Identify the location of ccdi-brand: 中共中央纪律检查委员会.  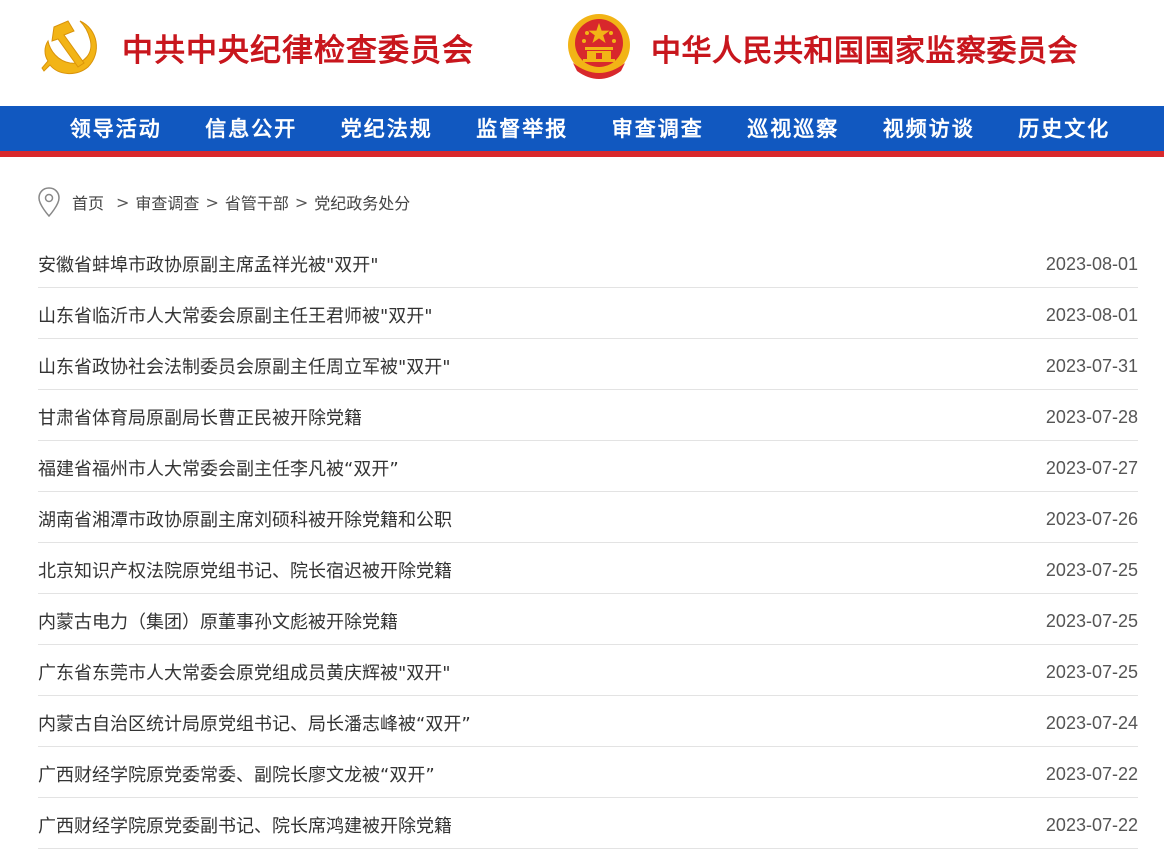
(257, 47).